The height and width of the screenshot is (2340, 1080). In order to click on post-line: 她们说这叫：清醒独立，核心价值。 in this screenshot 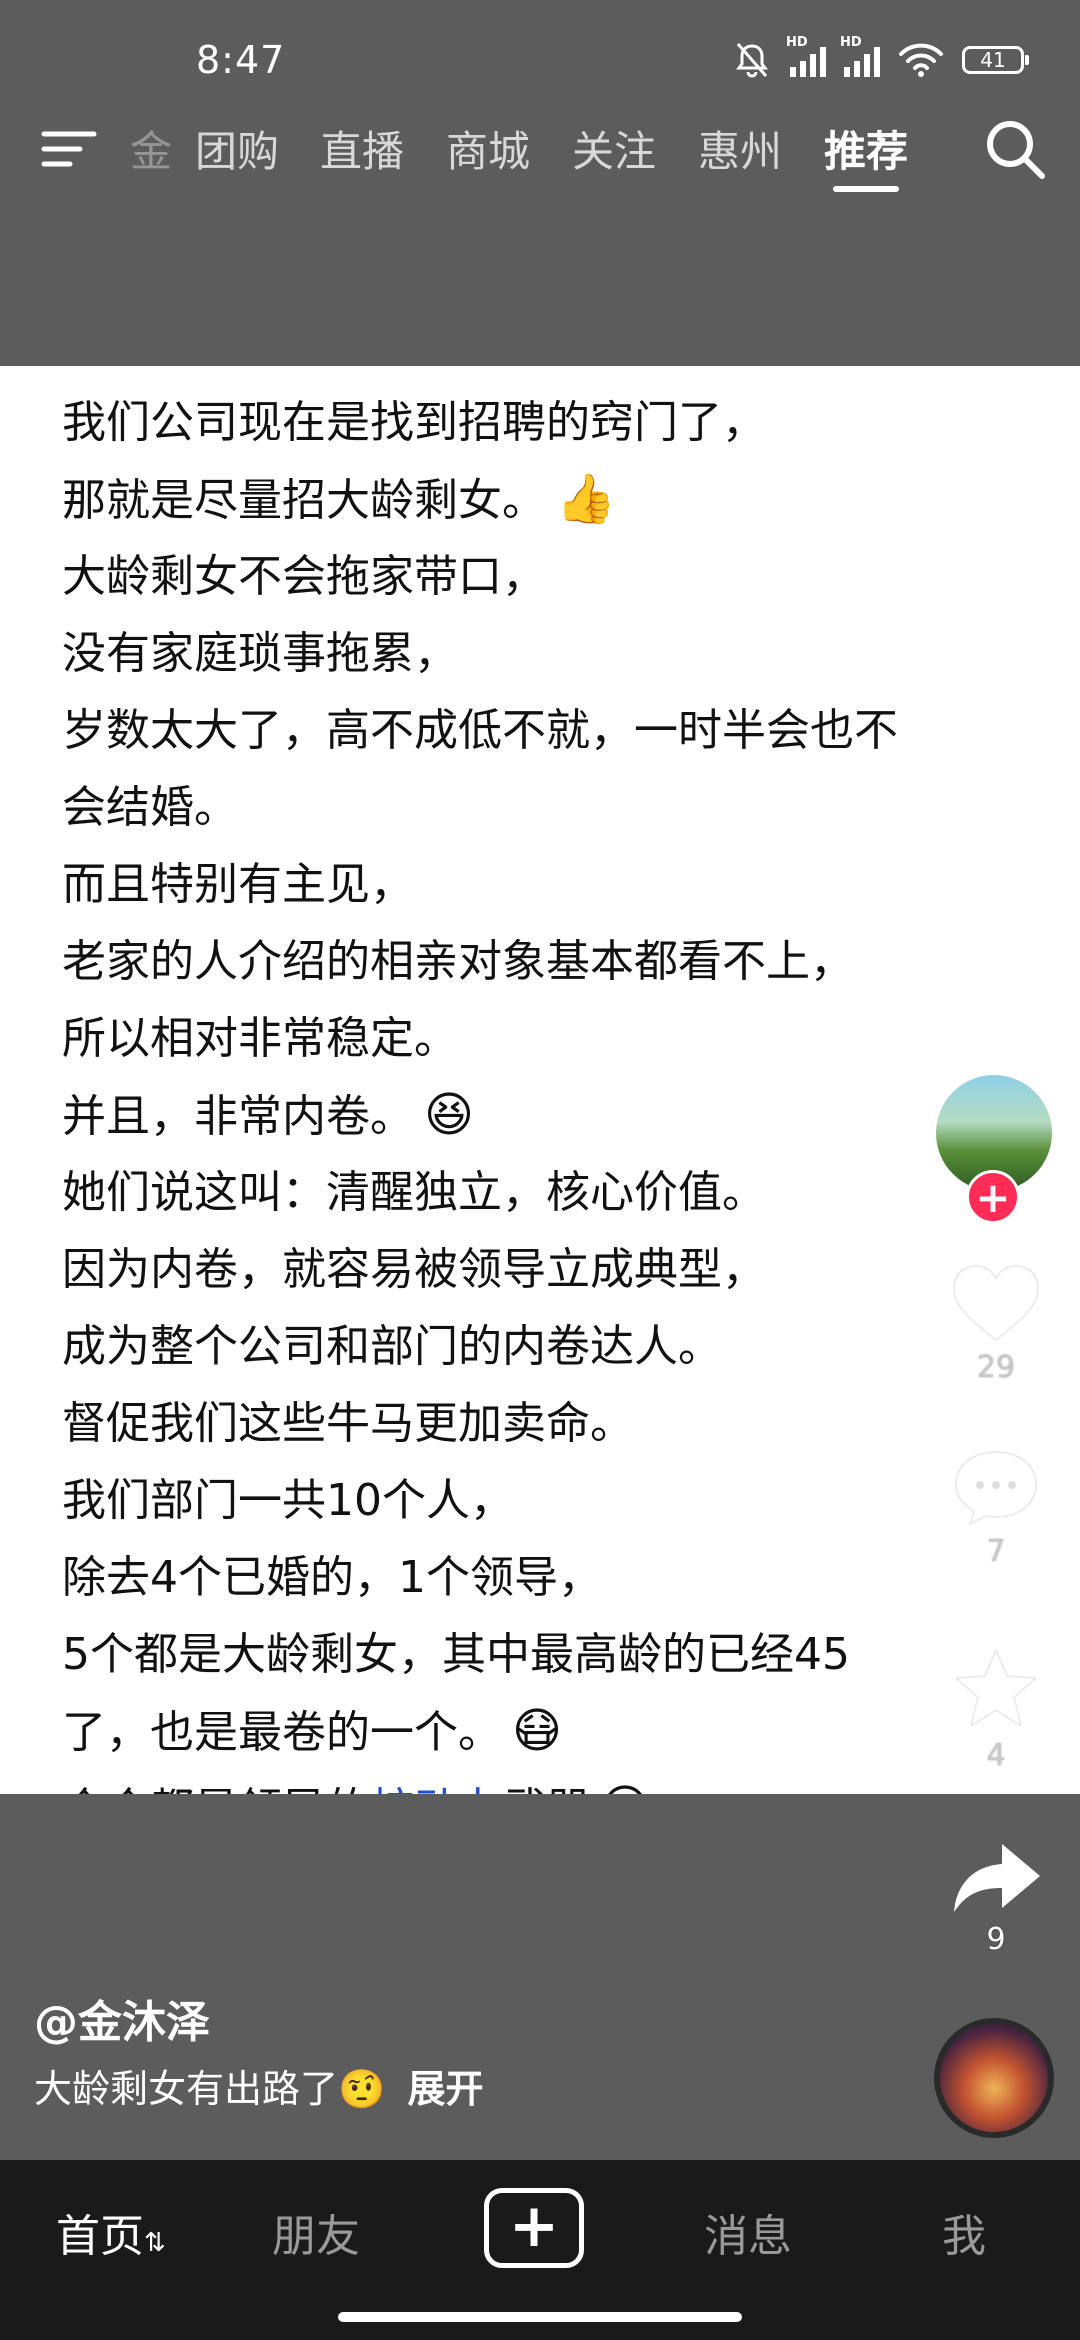, I will do `click(414, 1192)`.